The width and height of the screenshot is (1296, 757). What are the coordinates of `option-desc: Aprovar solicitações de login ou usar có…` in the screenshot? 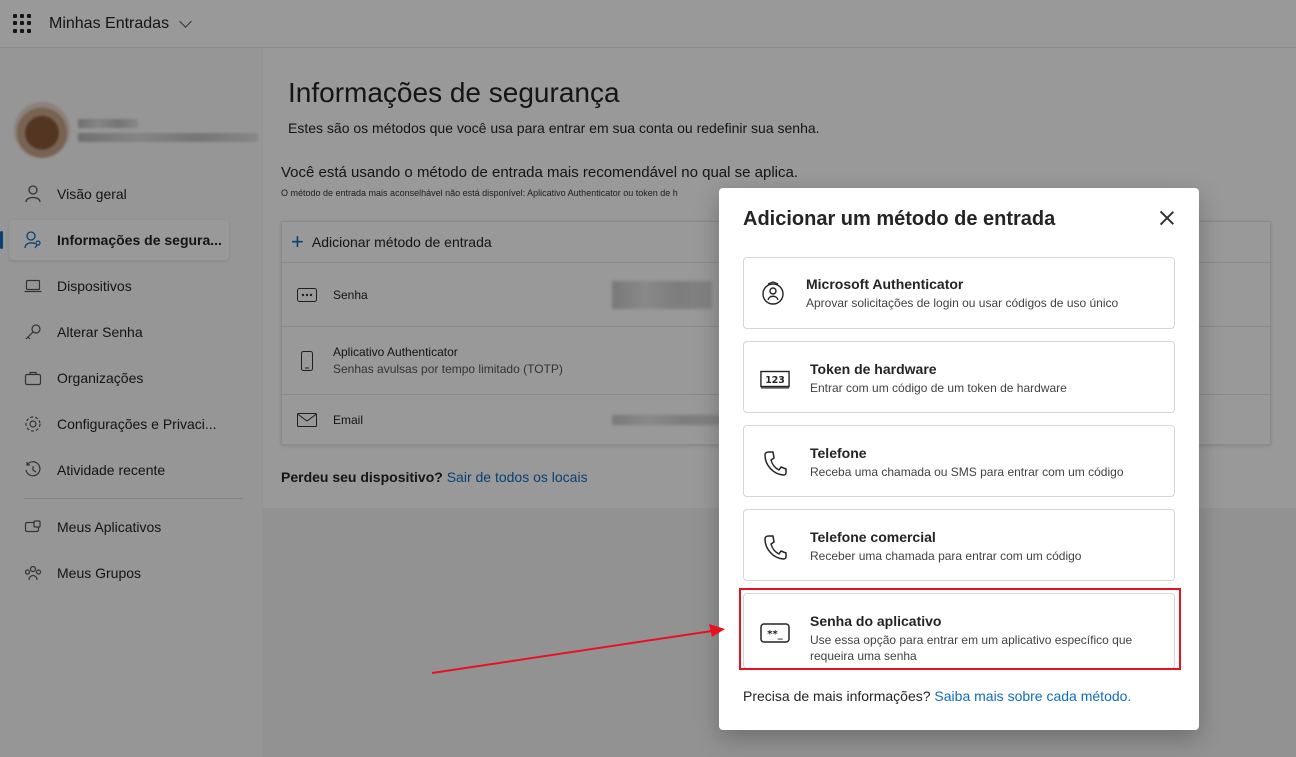 It's located at (962, 303).